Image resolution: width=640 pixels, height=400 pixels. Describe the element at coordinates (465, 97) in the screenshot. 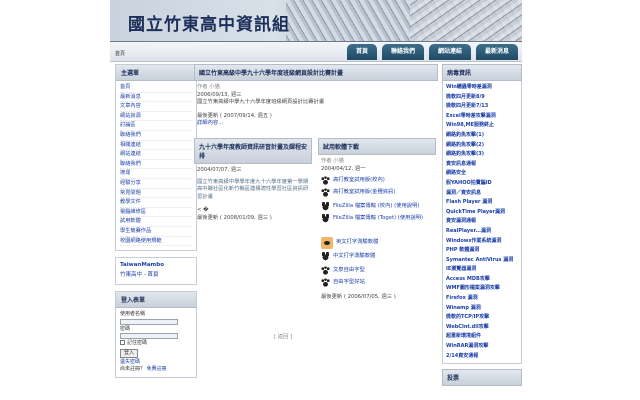

I see `news-item: 微軟四月更新8/9` at that location.